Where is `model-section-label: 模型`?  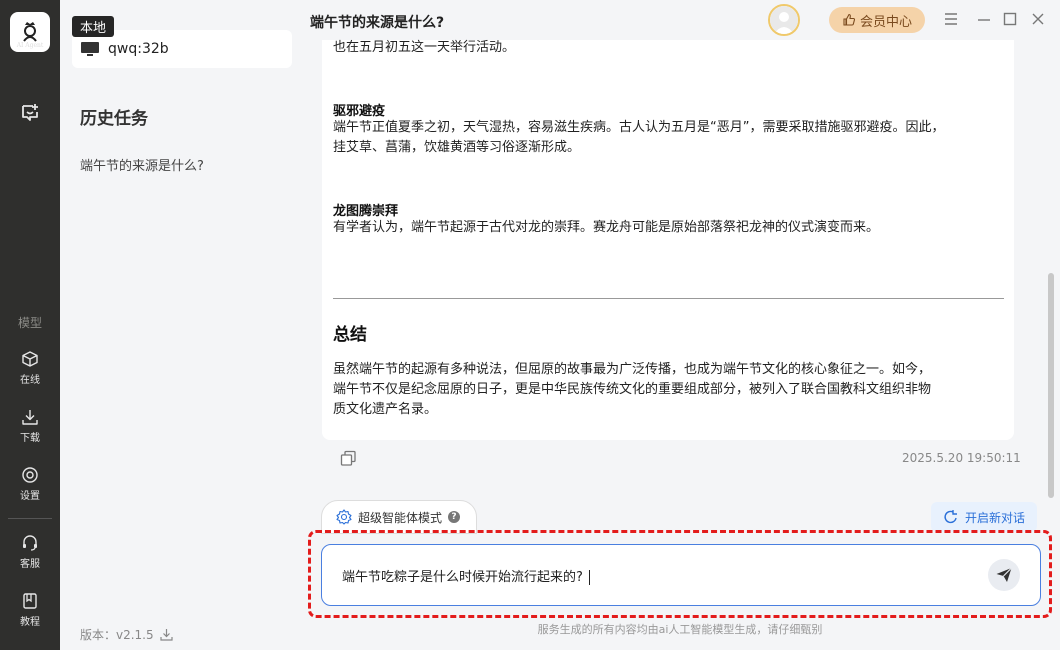 model-section-label: 模型 is located at coordinates (29, 323).